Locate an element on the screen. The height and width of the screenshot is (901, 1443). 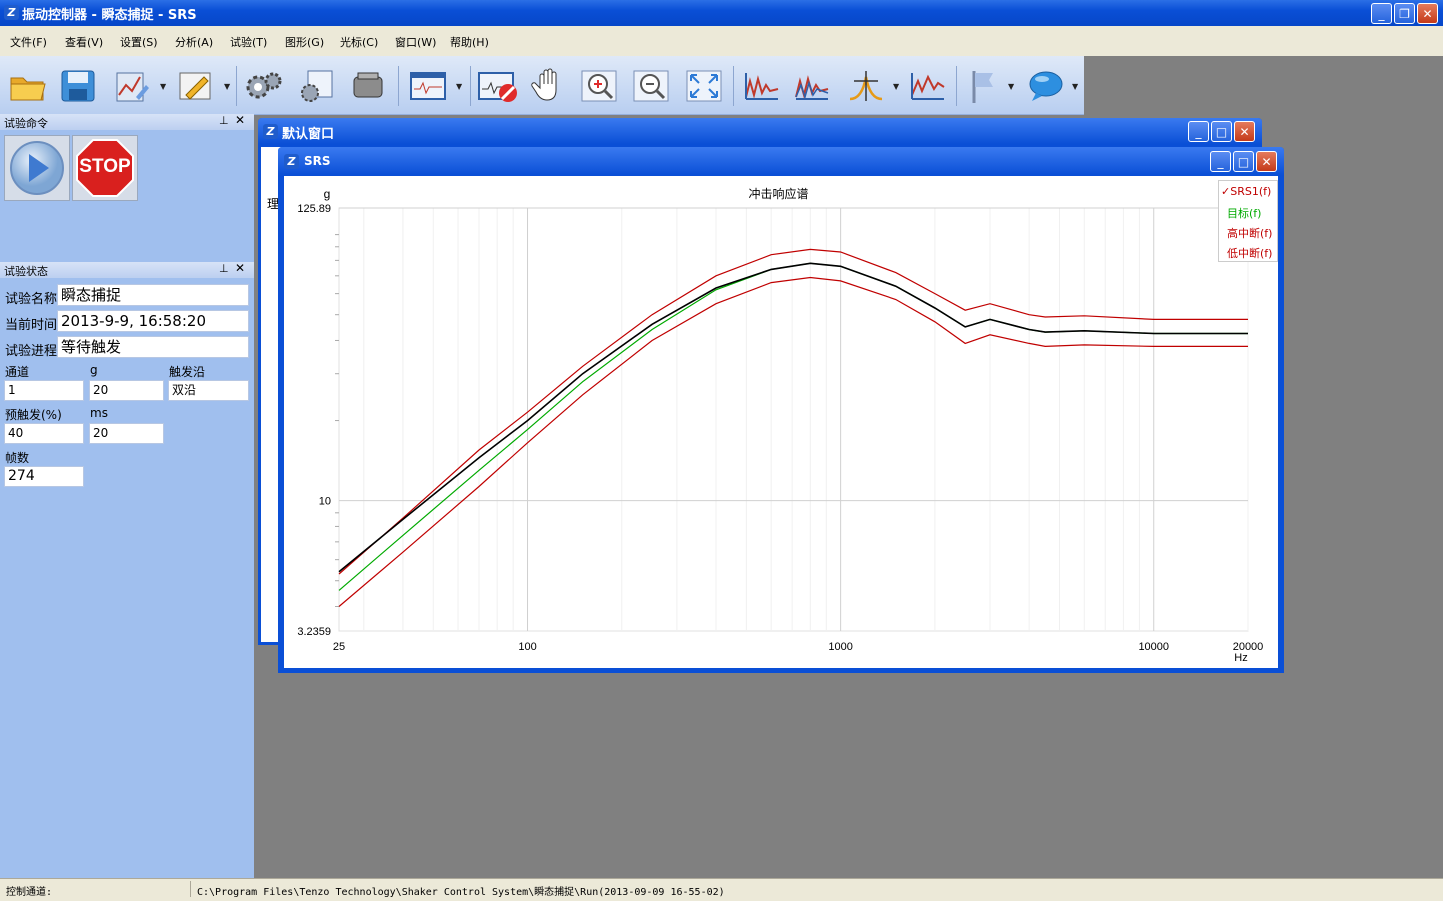
gears-icon is located at coordinates (264, 86).